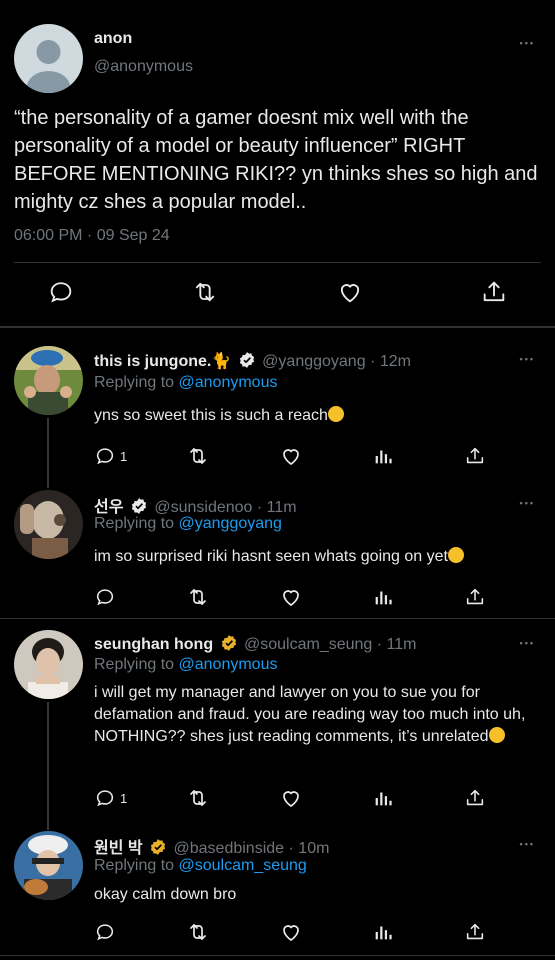 Image resolution: width=555 pixels, height=960 pixels. Describe the element at coordinates (229, 848) in the screenshot. I see `user-handle: @basedbinside` at that location.